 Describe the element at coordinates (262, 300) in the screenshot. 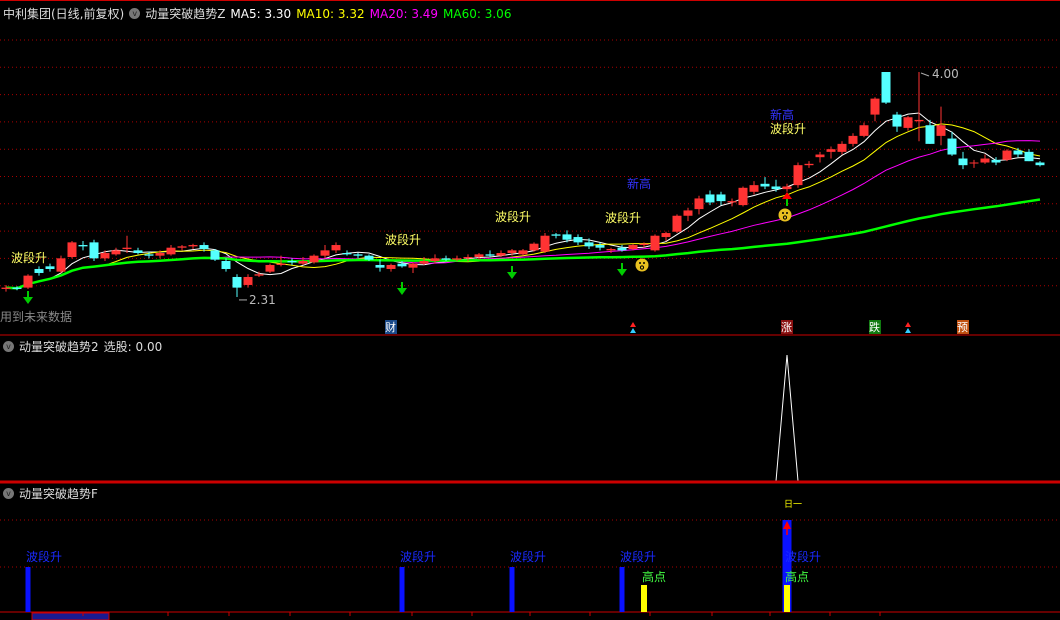

I see `min-price-label: 2.31` at that location.